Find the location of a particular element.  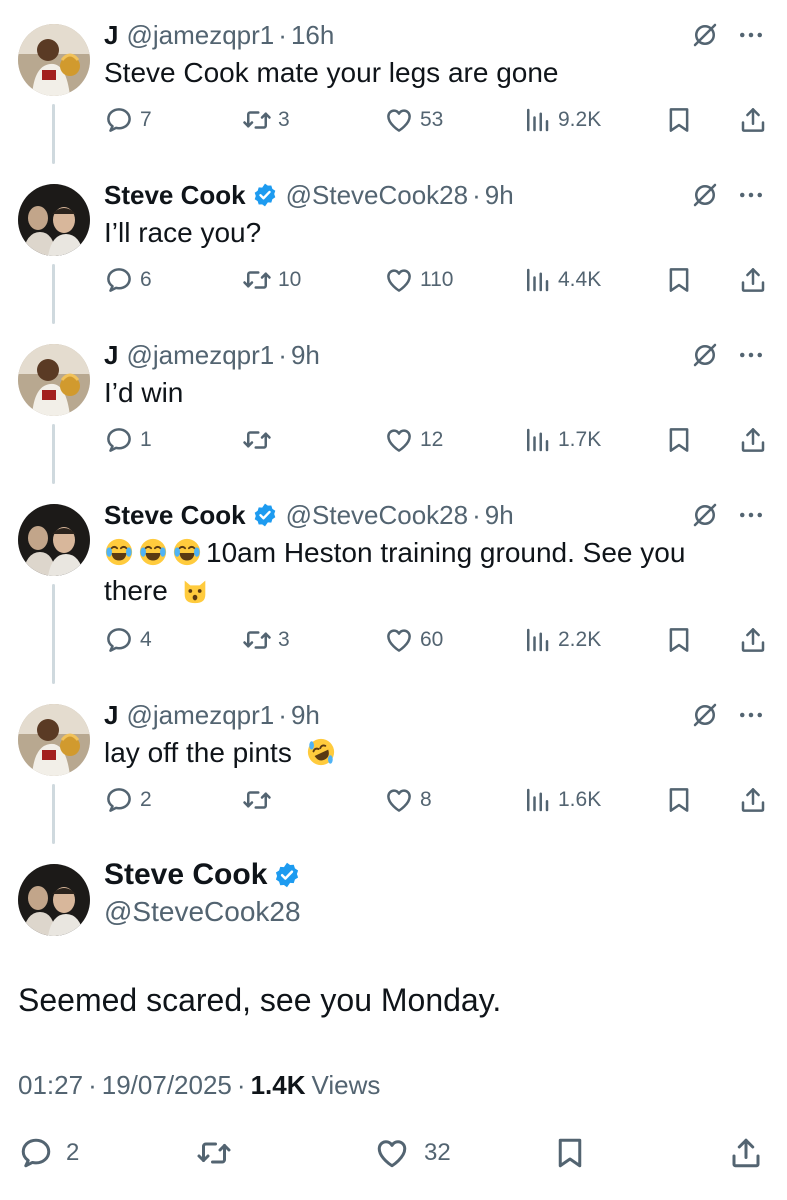

tweet-header: Steve Cook @SteveCook28 · 9h is located at coordinates (309, 515).